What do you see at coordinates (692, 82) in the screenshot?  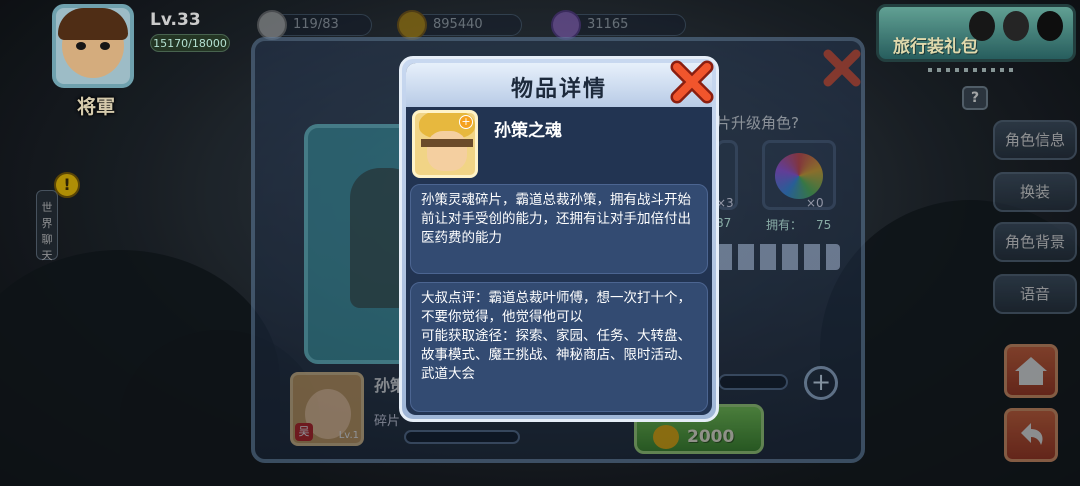 I see `modal-close-icon` at bounding box center [692, 82].